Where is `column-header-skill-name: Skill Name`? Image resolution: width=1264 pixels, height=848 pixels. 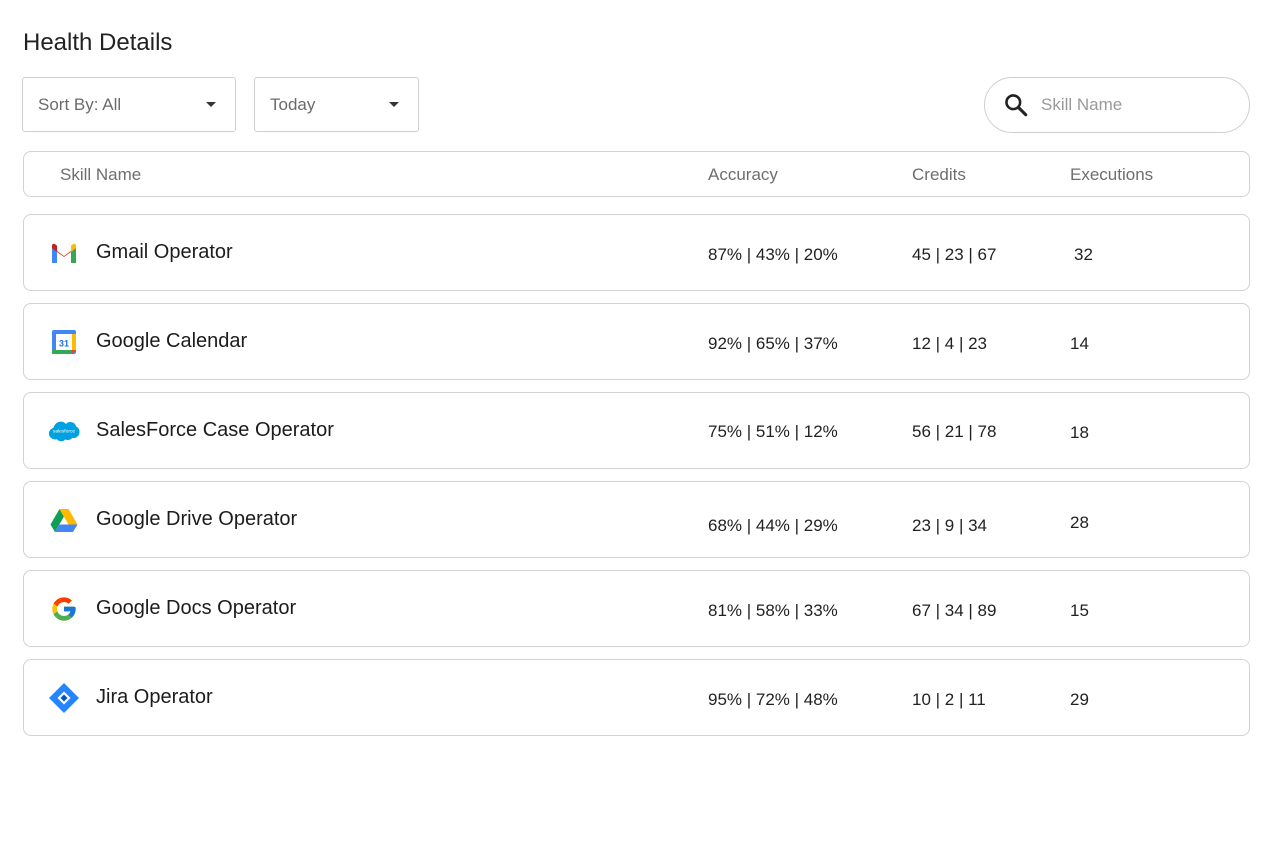
column-header-skill-name: Skill Name is located at coordinates (100, 175).